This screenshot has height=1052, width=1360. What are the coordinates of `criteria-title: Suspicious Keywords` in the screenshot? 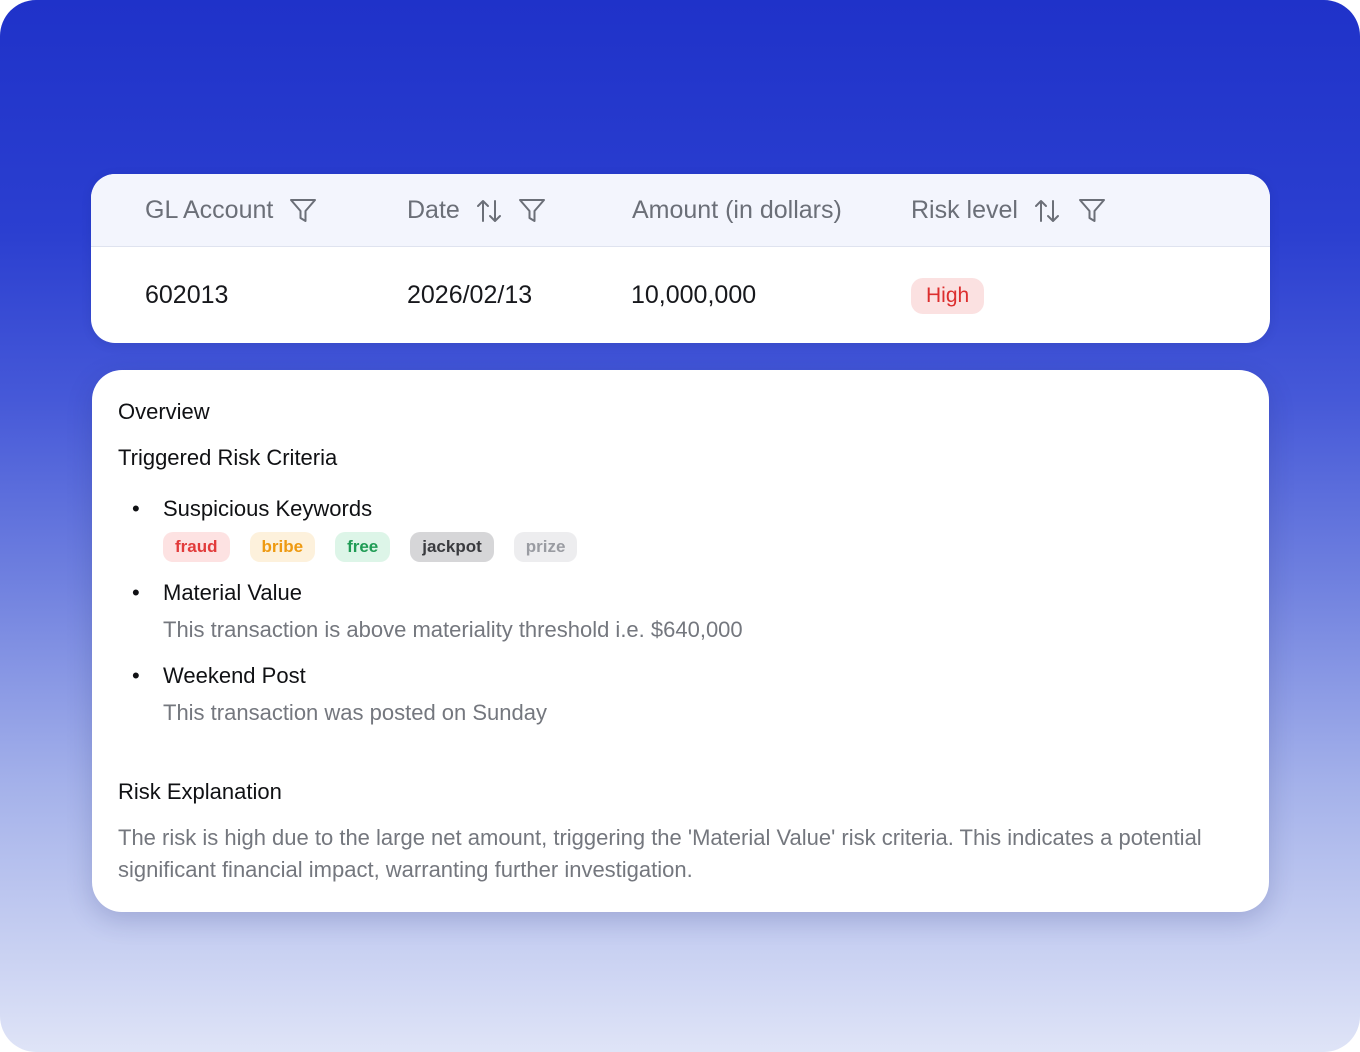 It's located at (268, 508).